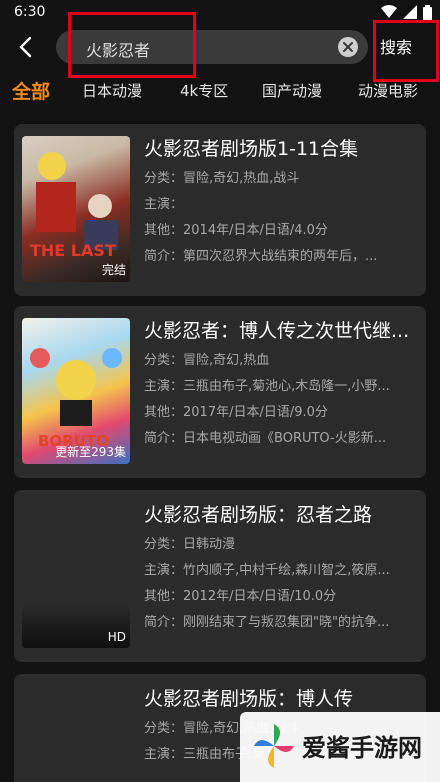 The width and height of the screenshot is (440, 782). Describe the element at coordinates (76, 391) in the screenshot. I see `poster-image: BORUTO 更新至293集` at that location.